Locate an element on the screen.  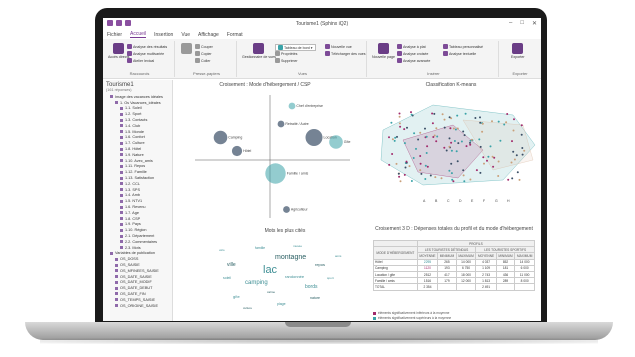
atelier-lexical-button: Atelier lexical is located at coordinates (140, 60).